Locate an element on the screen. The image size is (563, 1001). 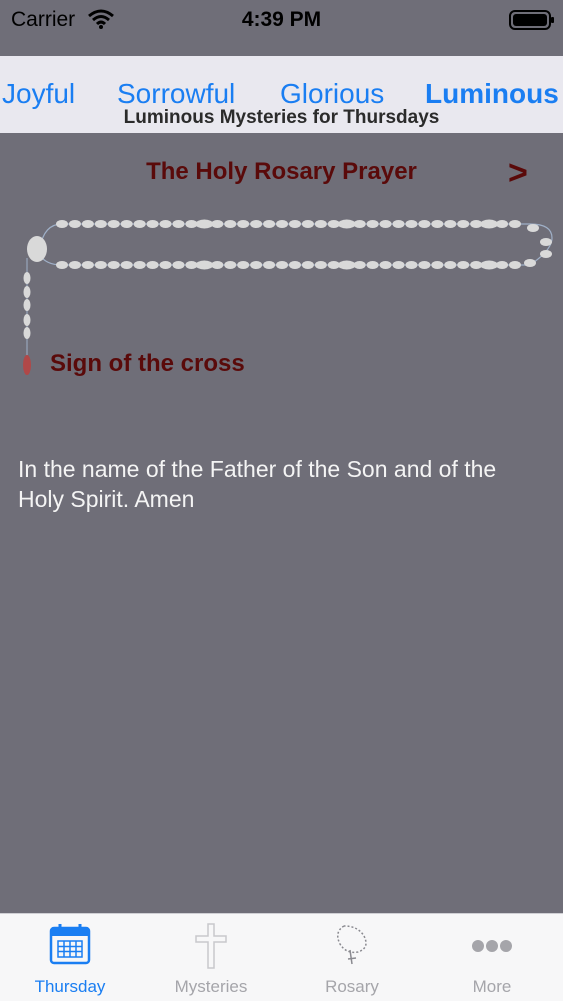
tabbar-item-mysteries: Mysteries is located at coordinates (211, 957).